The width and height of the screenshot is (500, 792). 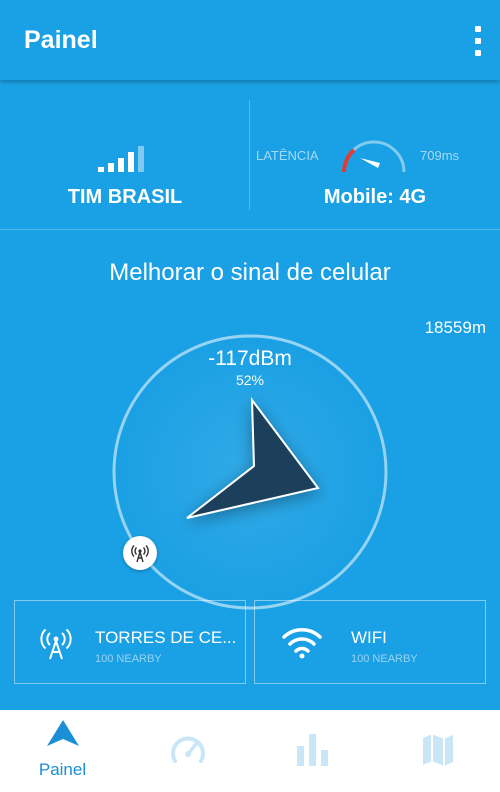 I want to click on cell-towers-card: TORRES DE CE... 100 NEARBY, so click(x=130, y=642).